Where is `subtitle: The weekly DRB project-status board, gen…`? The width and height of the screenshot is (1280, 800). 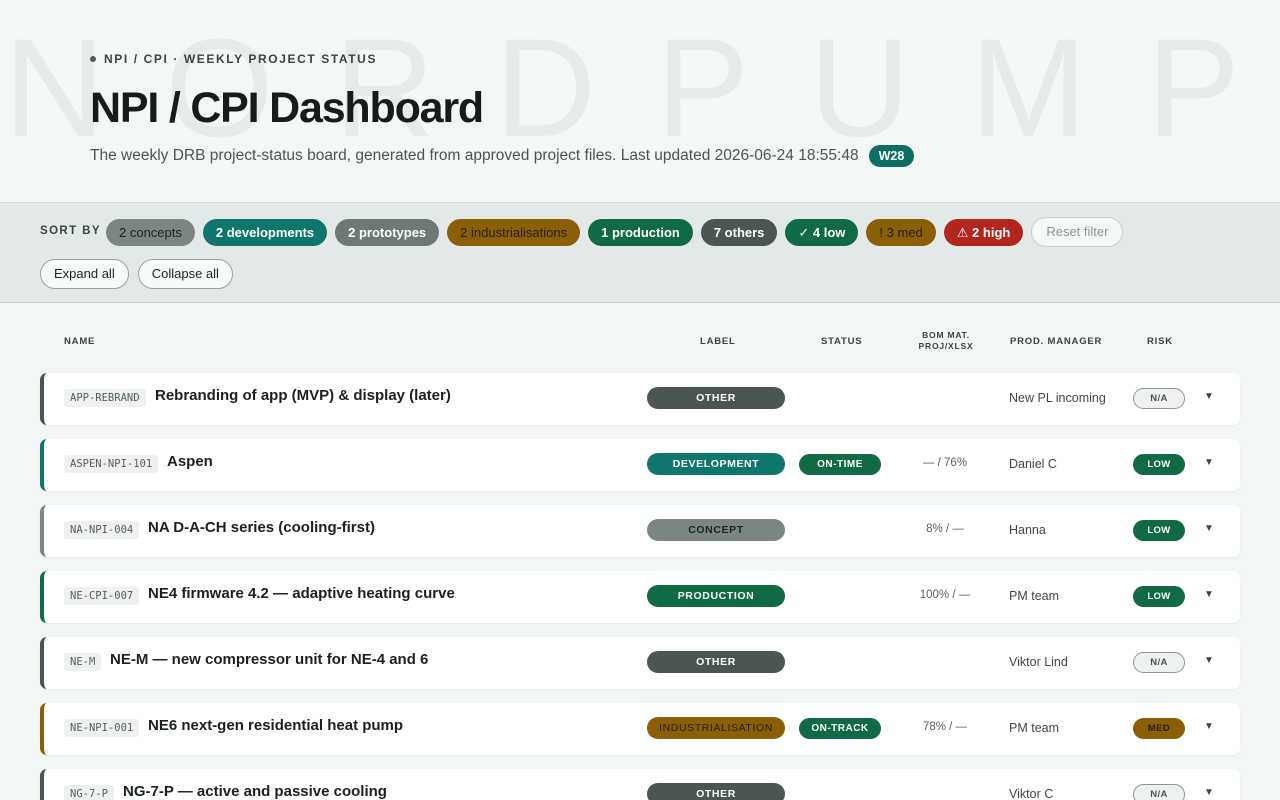
subtitle: The weekly DRB project-status board, gen… is located at coordinates (502, 156).